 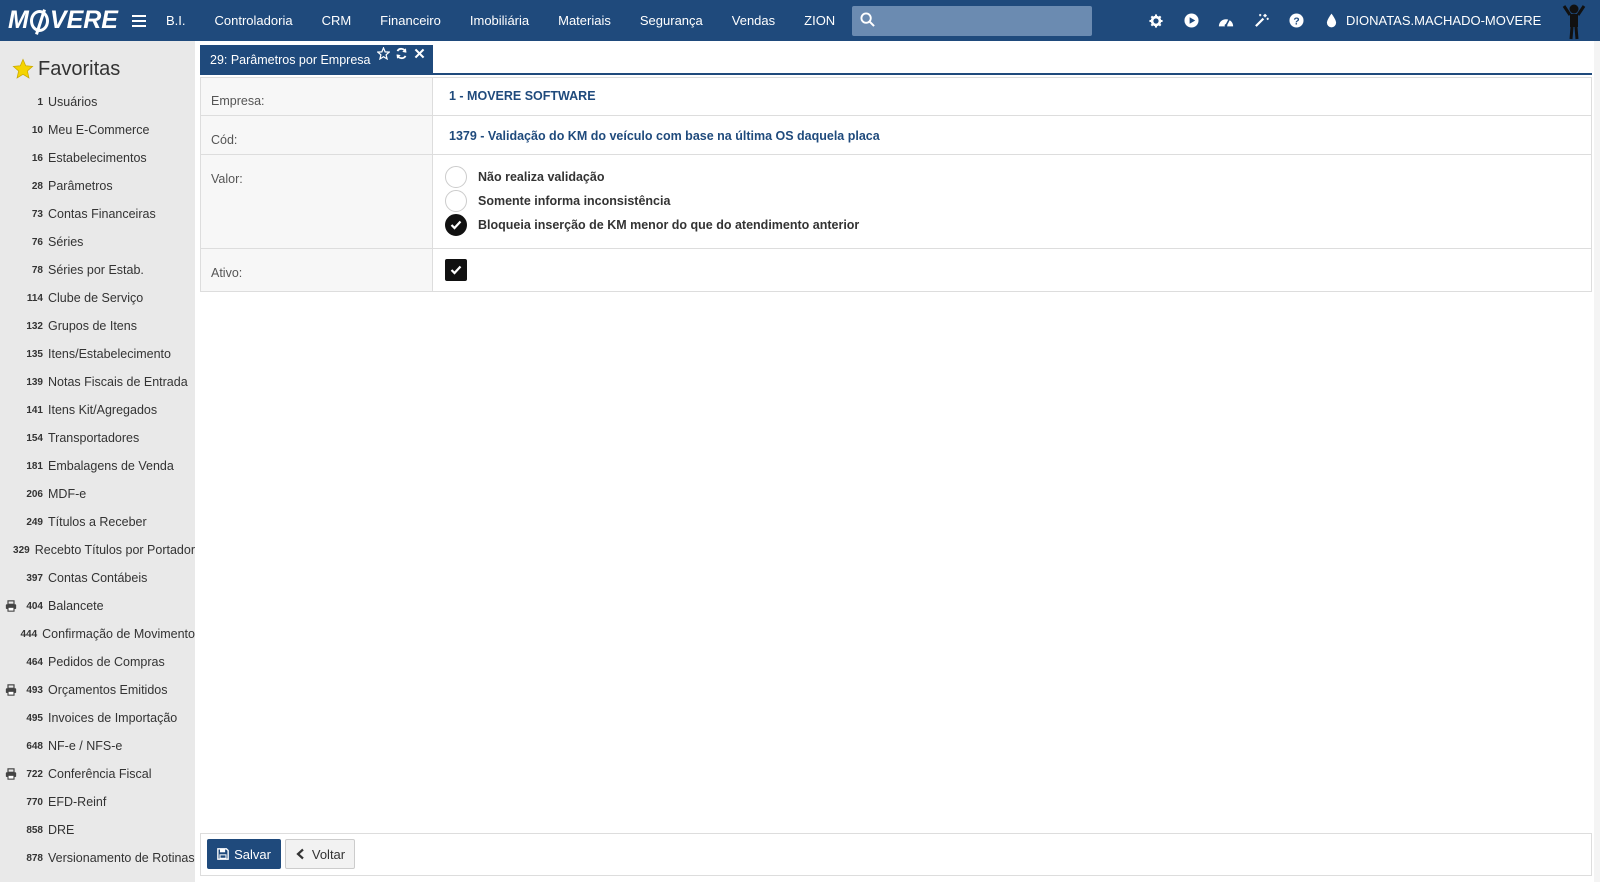 I want to click on page-scrollbar, so click(x=1597, y=461).